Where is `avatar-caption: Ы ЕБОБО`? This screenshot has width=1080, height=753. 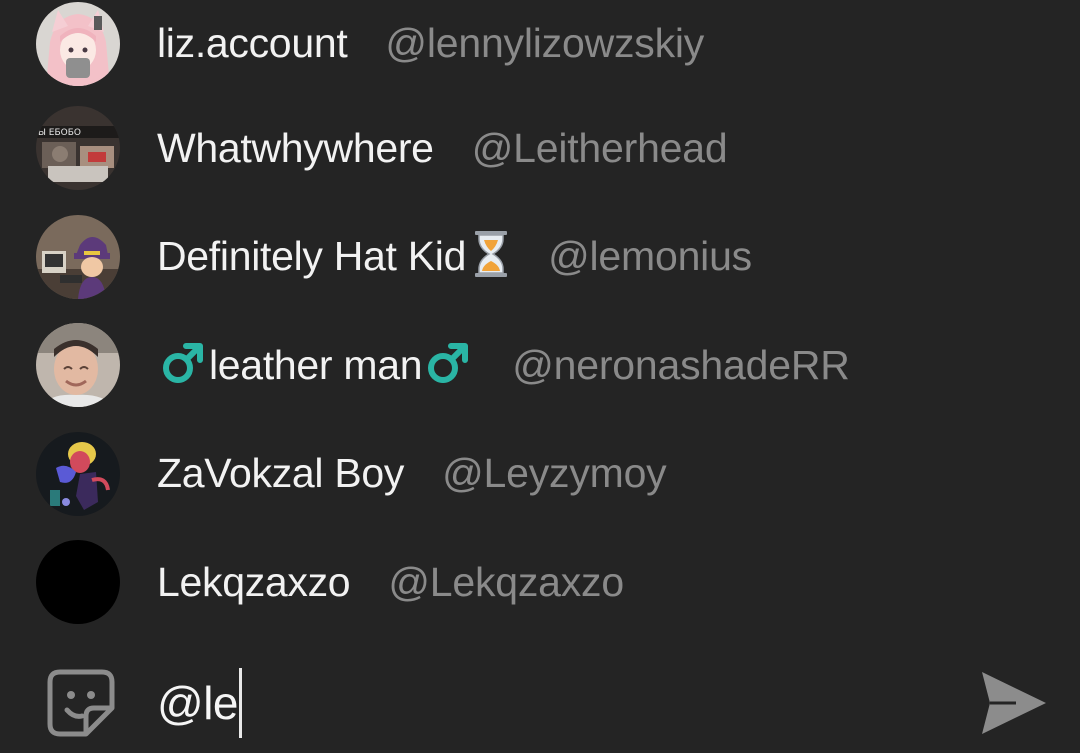 avatar-caption: Ы ЕБОБО is located at coordinates (59, 133).